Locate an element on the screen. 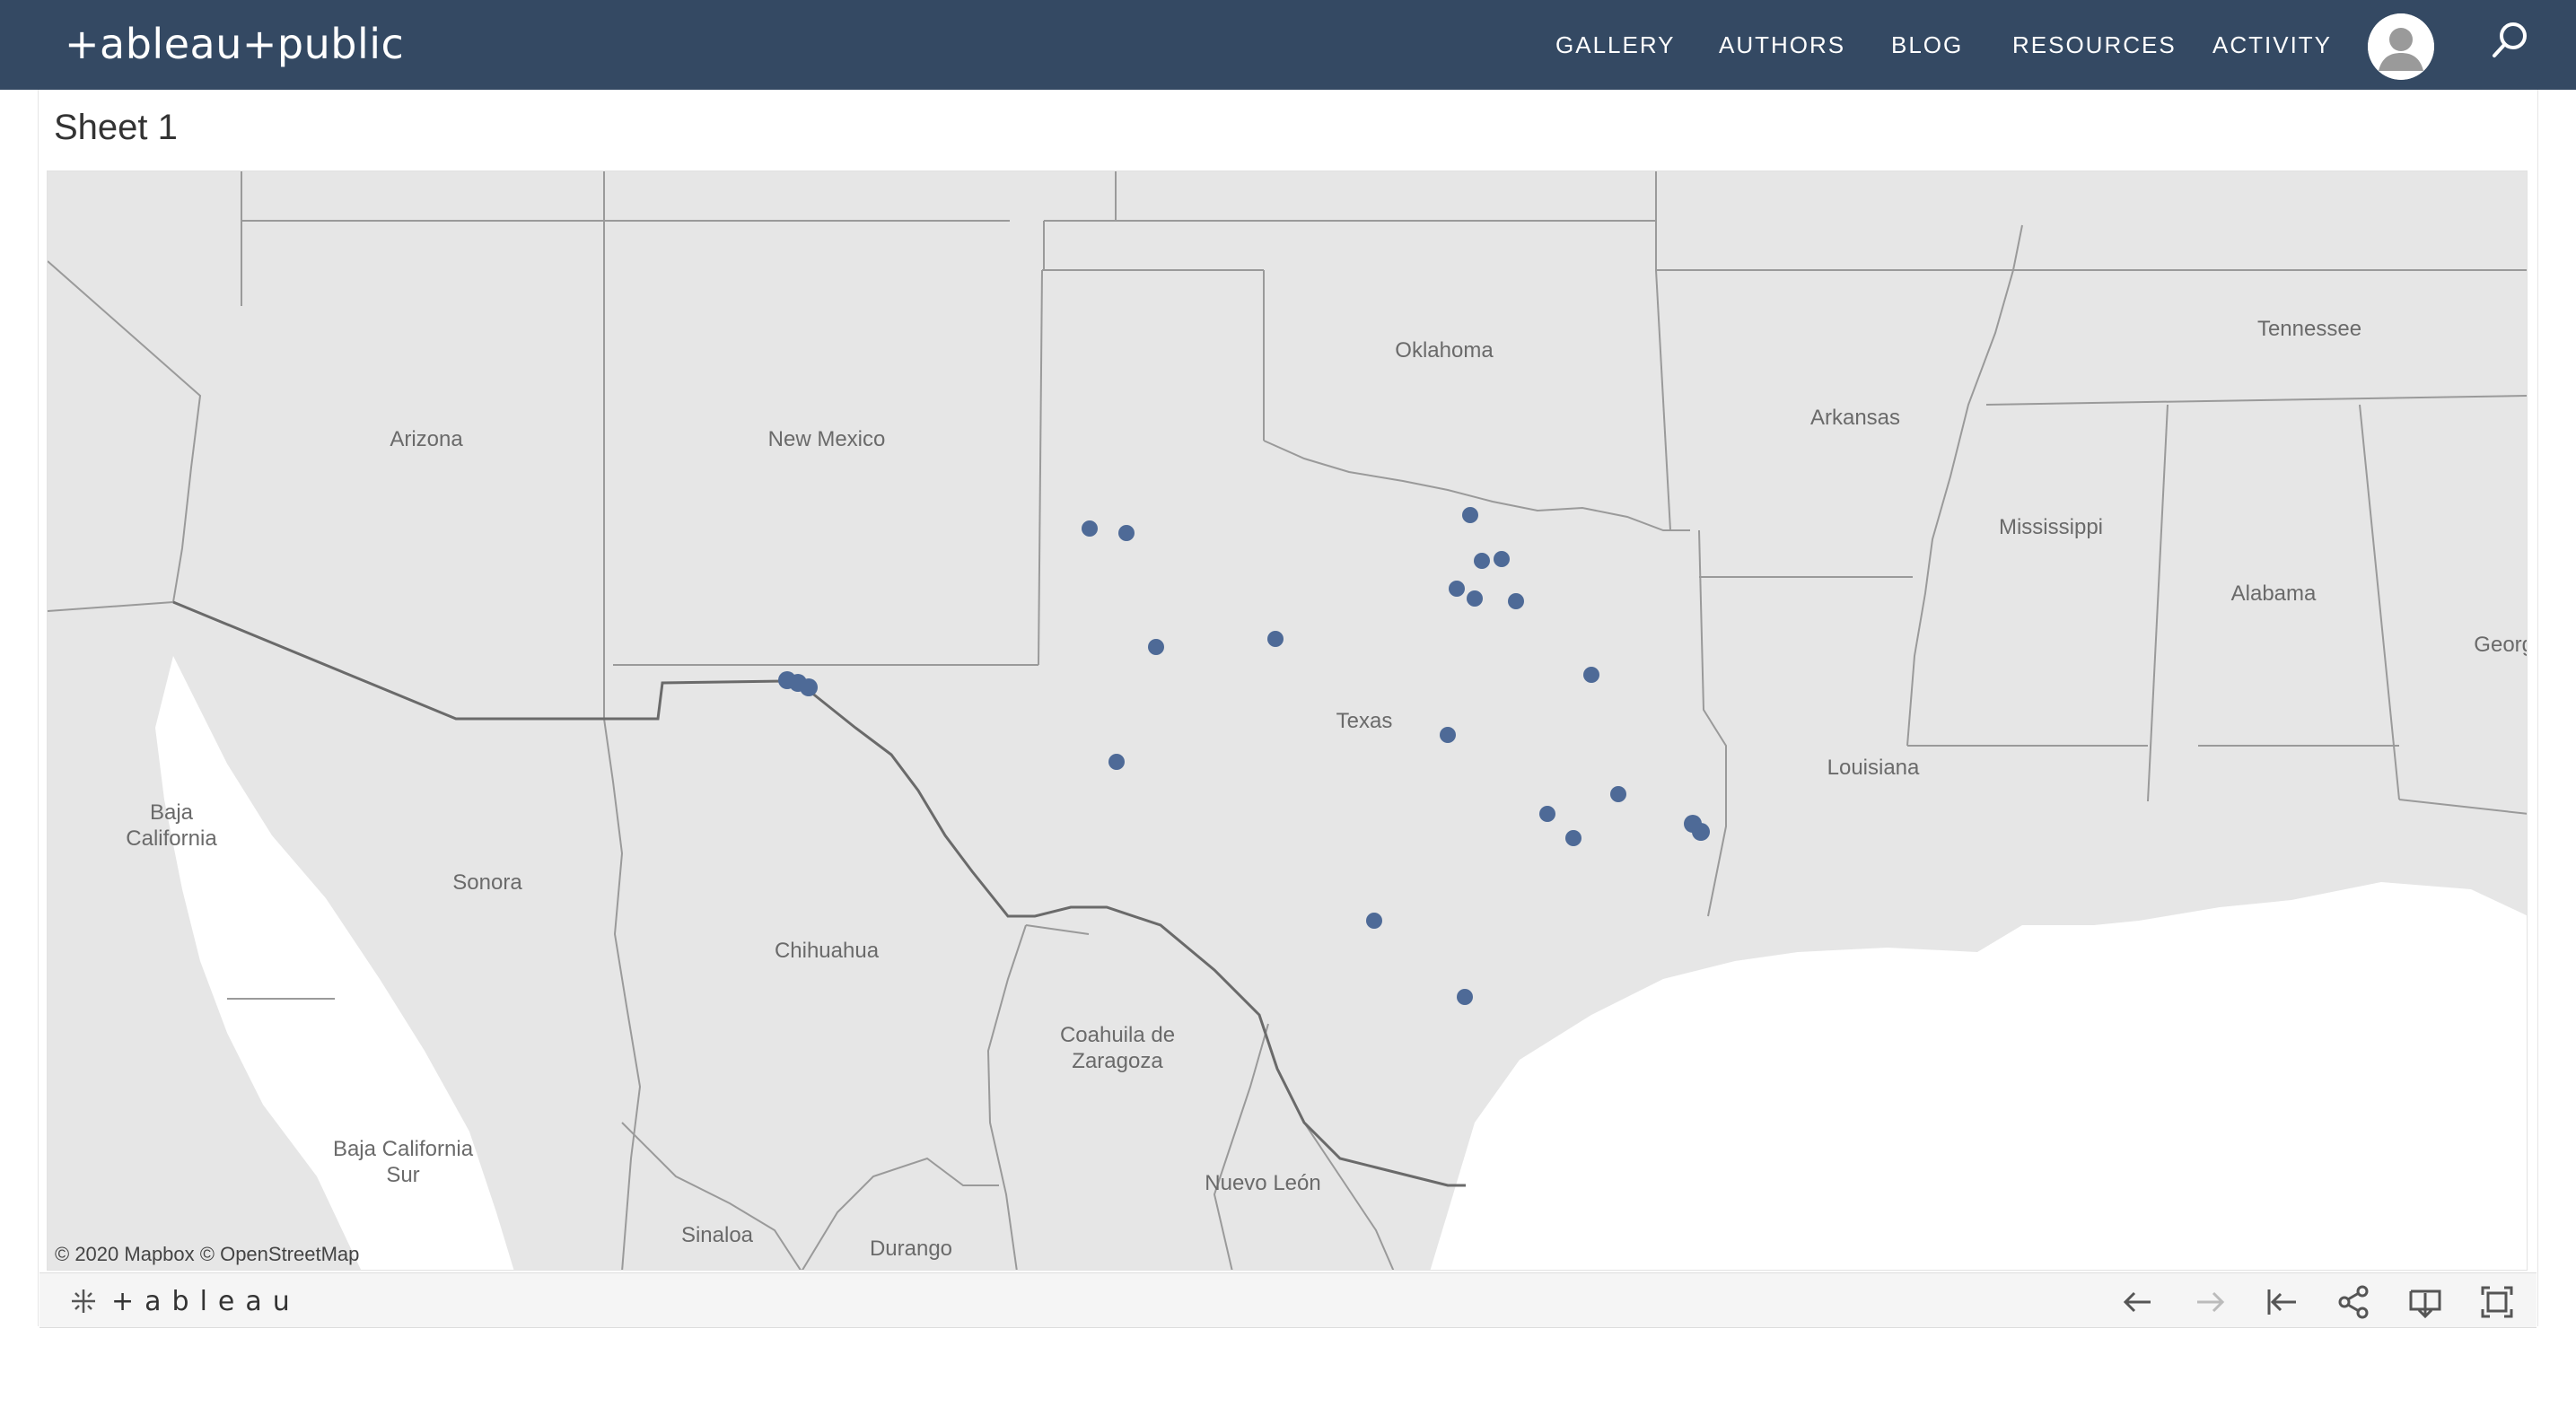  label-alabama: Alabama is located at coordinates (2274, 593).